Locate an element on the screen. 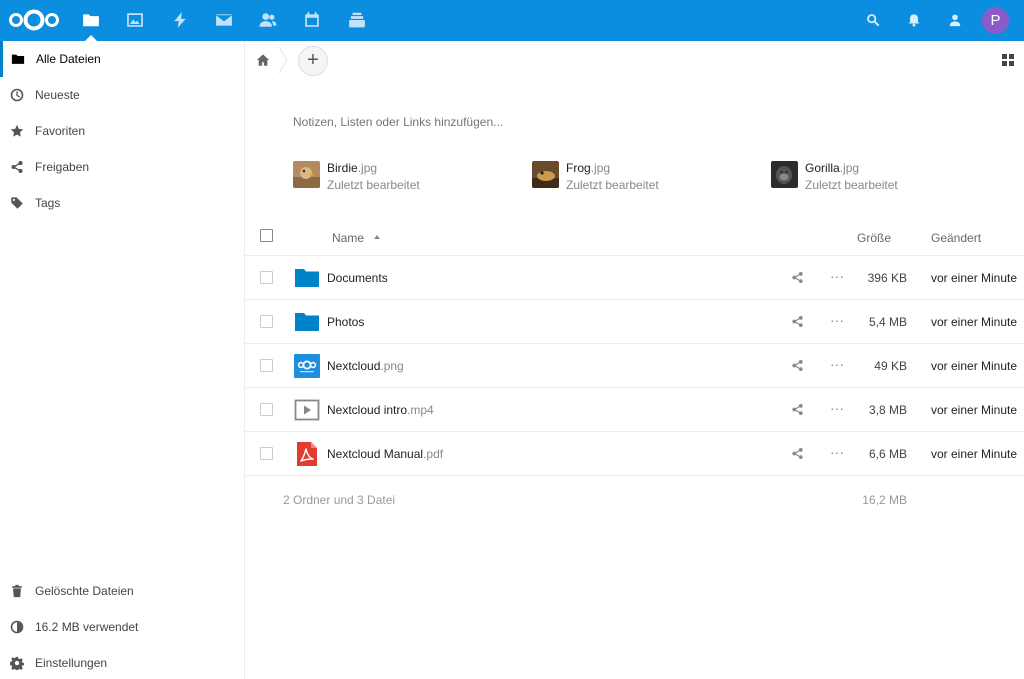 The width and height of the screenshot is (1024, 679). sidebar-item-label: Neueste is located at coordinates (57, 95).